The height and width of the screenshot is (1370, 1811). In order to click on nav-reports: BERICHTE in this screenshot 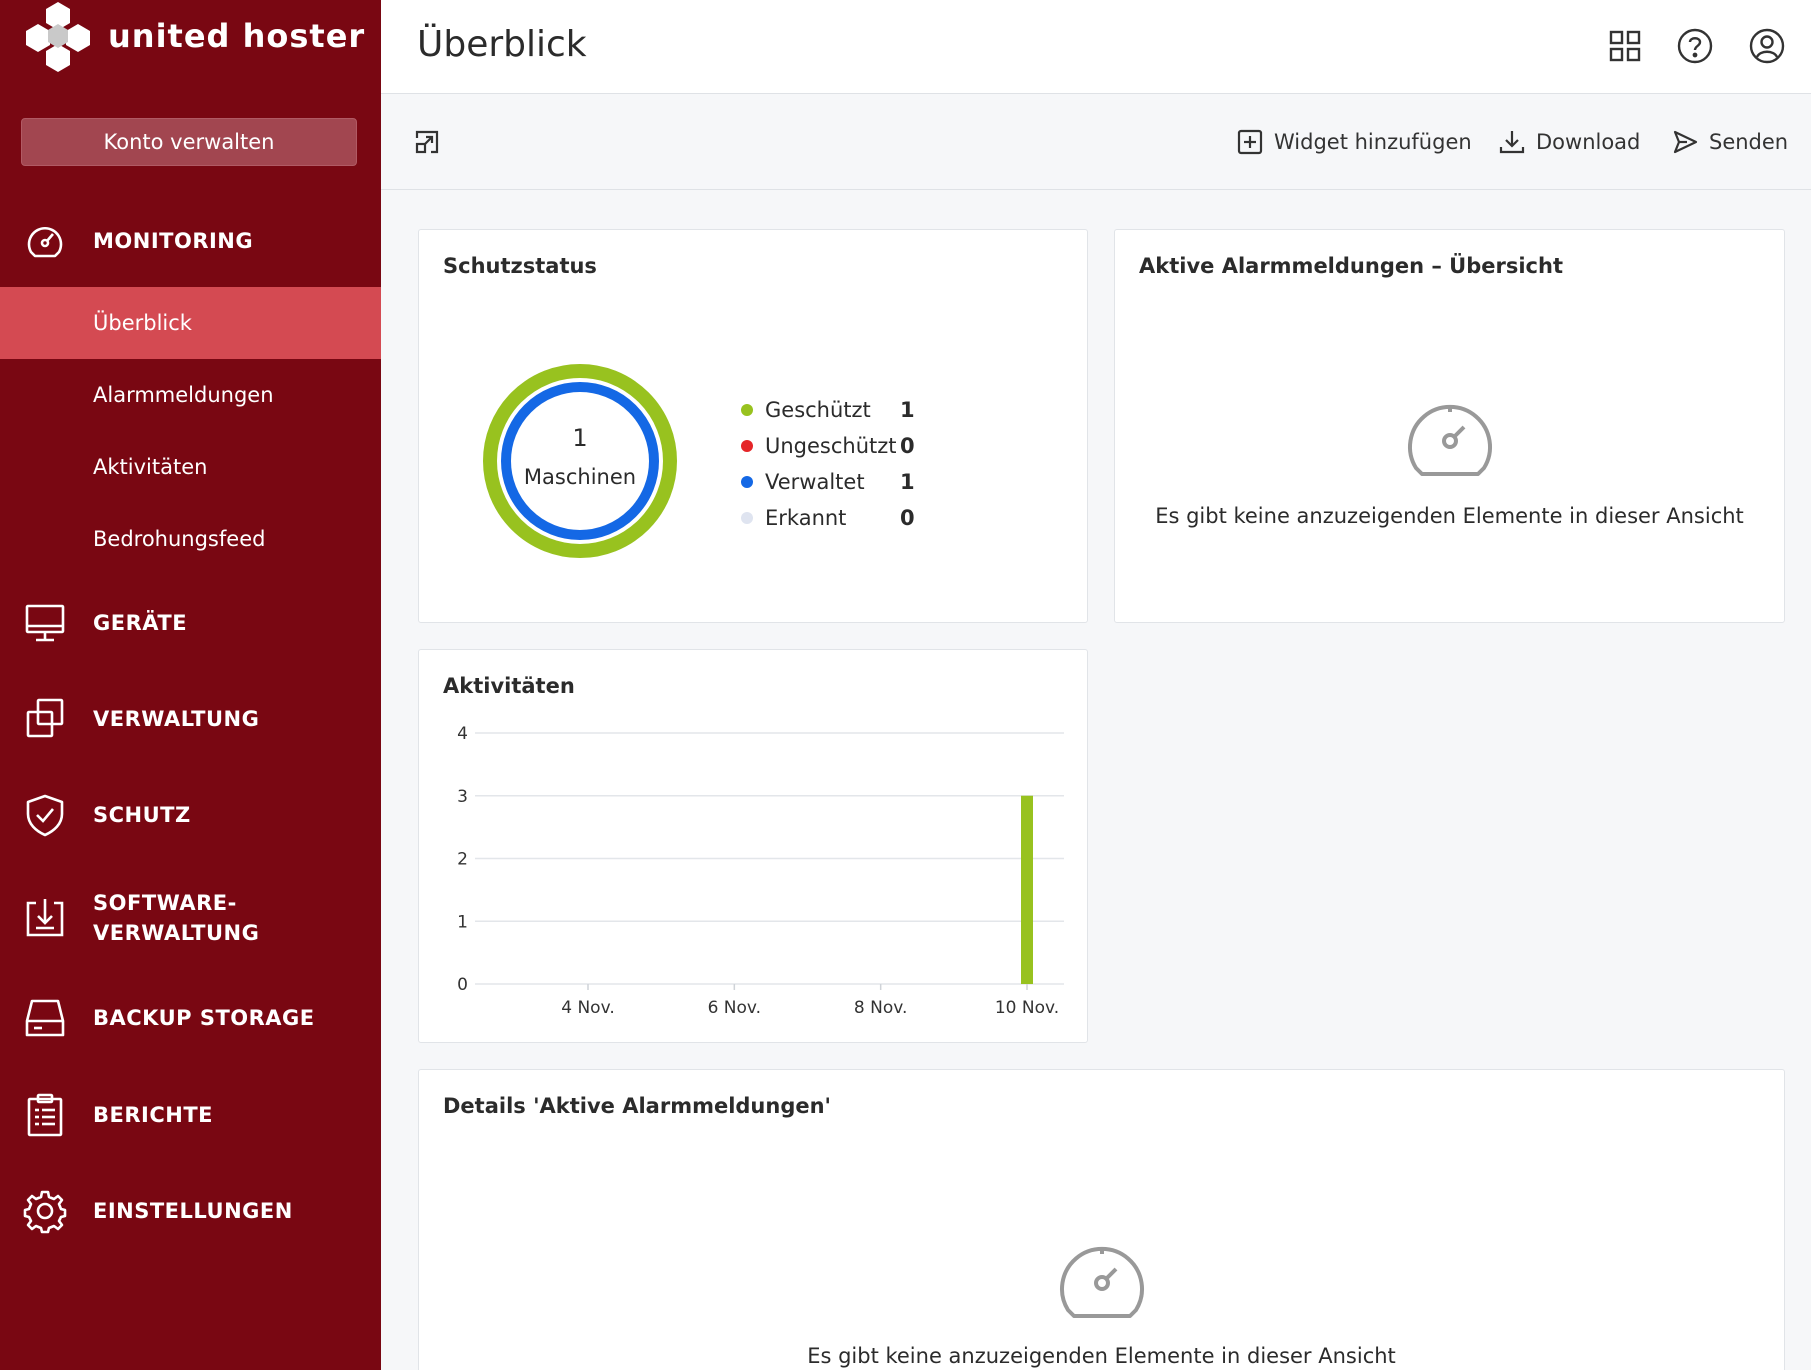, I will do `click(190, 1115)`.